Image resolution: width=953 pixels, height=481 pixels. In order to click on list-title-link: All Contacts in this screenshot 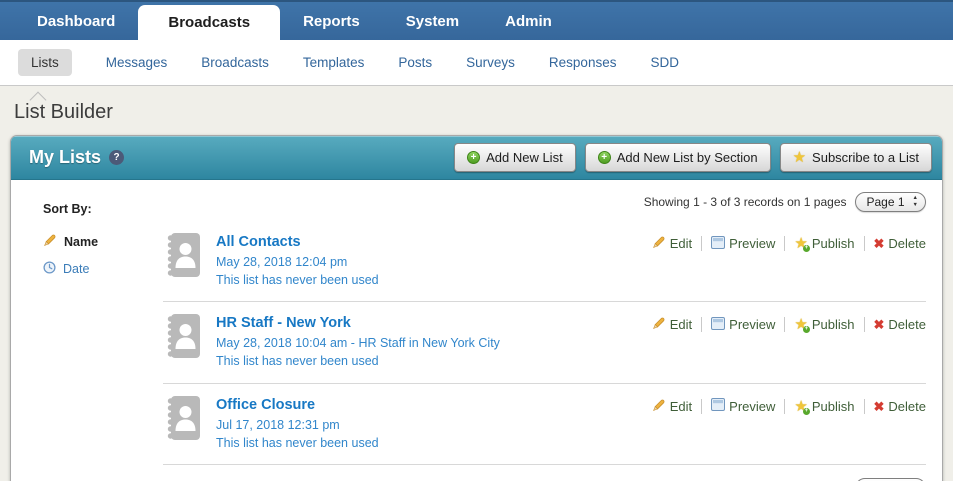, I will do `click(258, 242)`.